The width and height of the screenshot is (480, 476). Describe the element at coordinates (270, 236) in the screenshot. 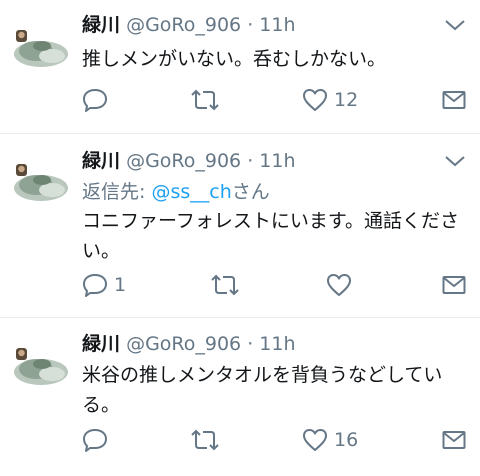

I see `tweet-text: コニファーフォレストにいます。通話ください。` at that location.